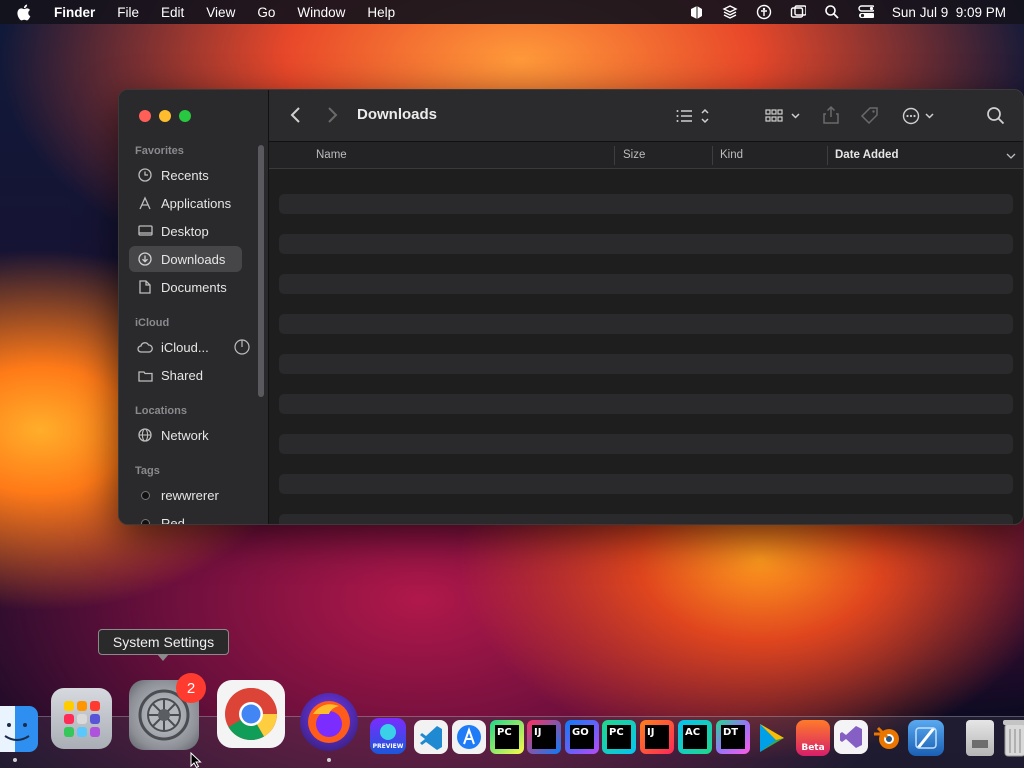 The width and height of the screenshot is (1024, 768). I want to click on cube-status-icon, so click(696, 12).